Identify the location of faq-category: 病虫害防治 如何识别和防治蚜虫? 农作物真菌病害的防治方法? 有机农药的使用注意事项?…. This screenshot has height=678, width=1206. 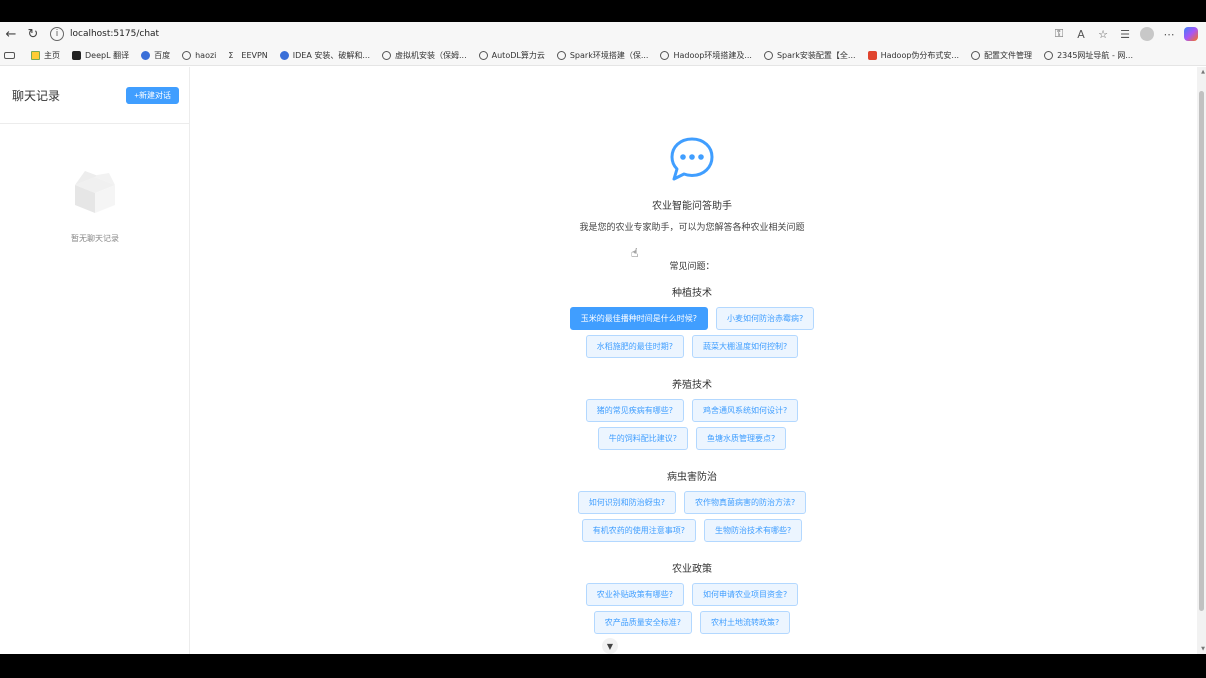
(692, 505).